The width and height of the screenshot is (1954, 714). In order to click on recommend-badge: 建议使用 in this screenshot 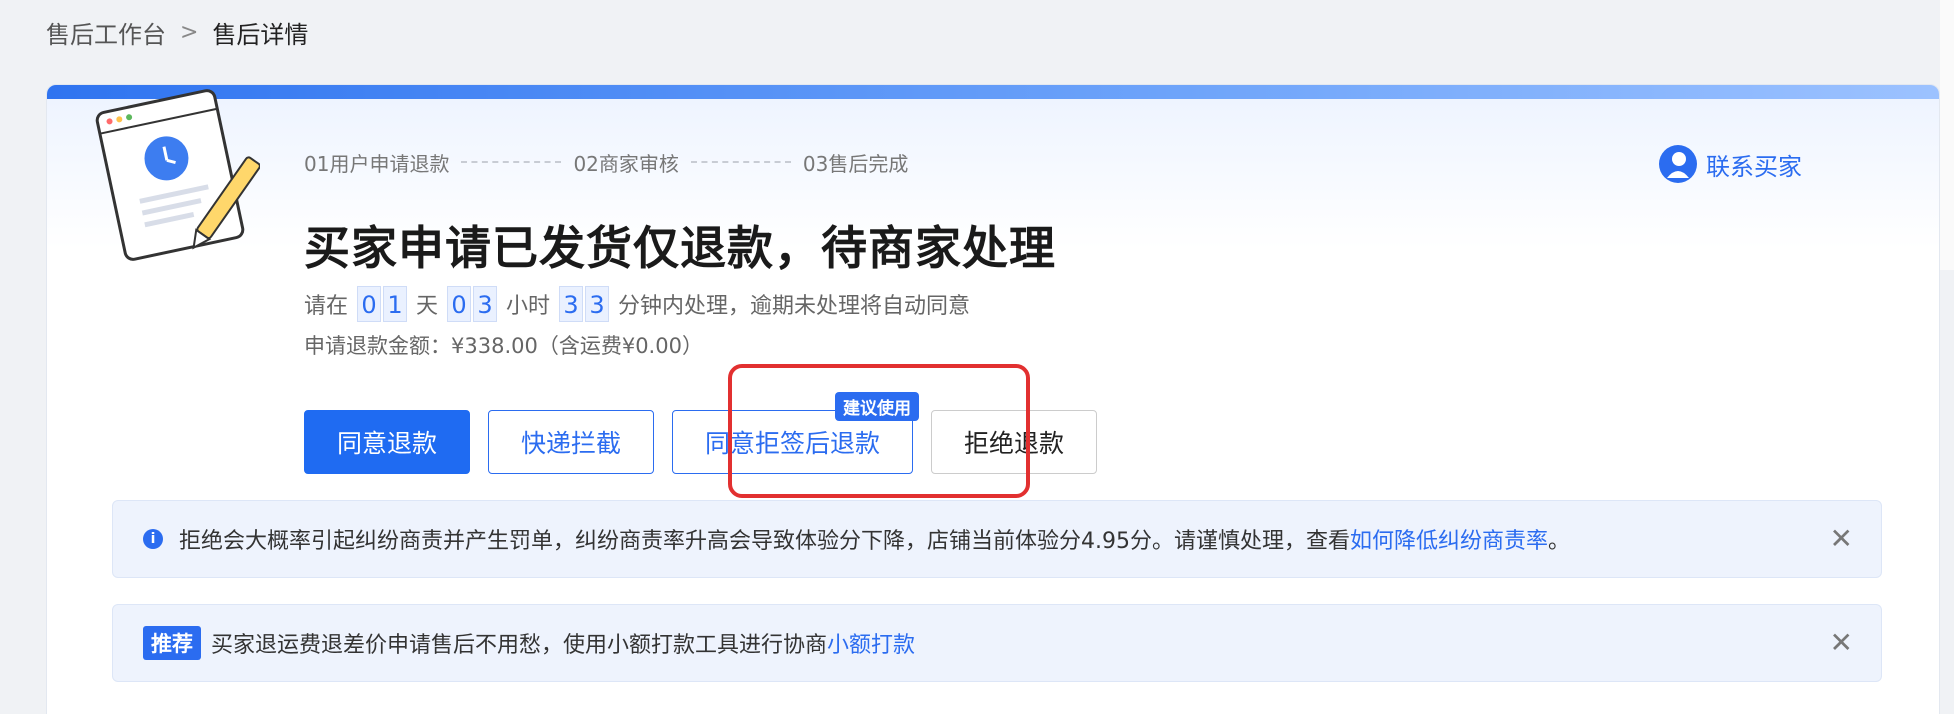, I will do `click(877, 406)`.